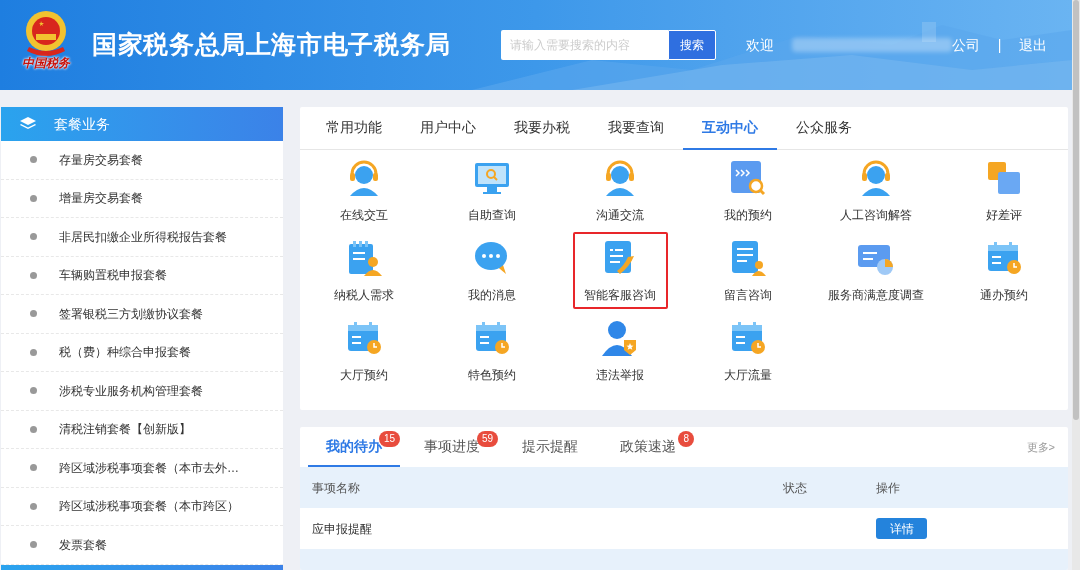 Image resolution: width=1080 pixels, height=570 pixels. I want to click on service-tile: 通办预约, so click(1004, 270).